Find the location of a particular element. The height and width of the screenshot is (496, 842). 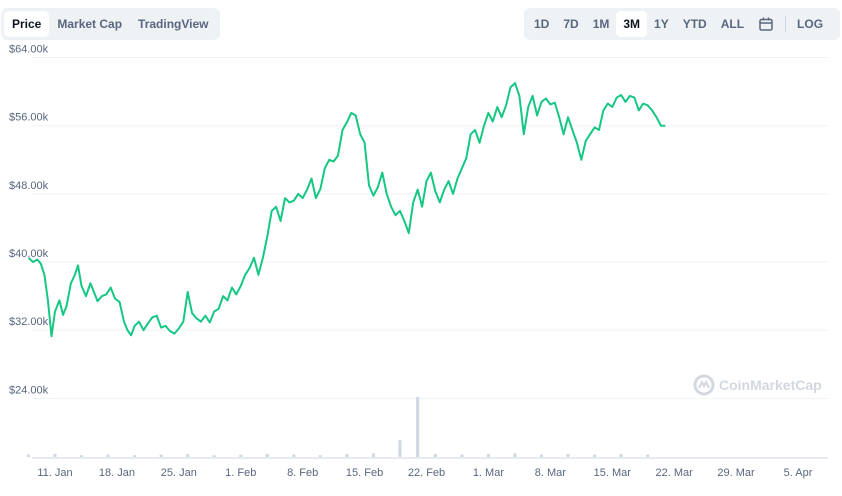

x-tick-label: 25. Jan is located at coordinates (179, 473).